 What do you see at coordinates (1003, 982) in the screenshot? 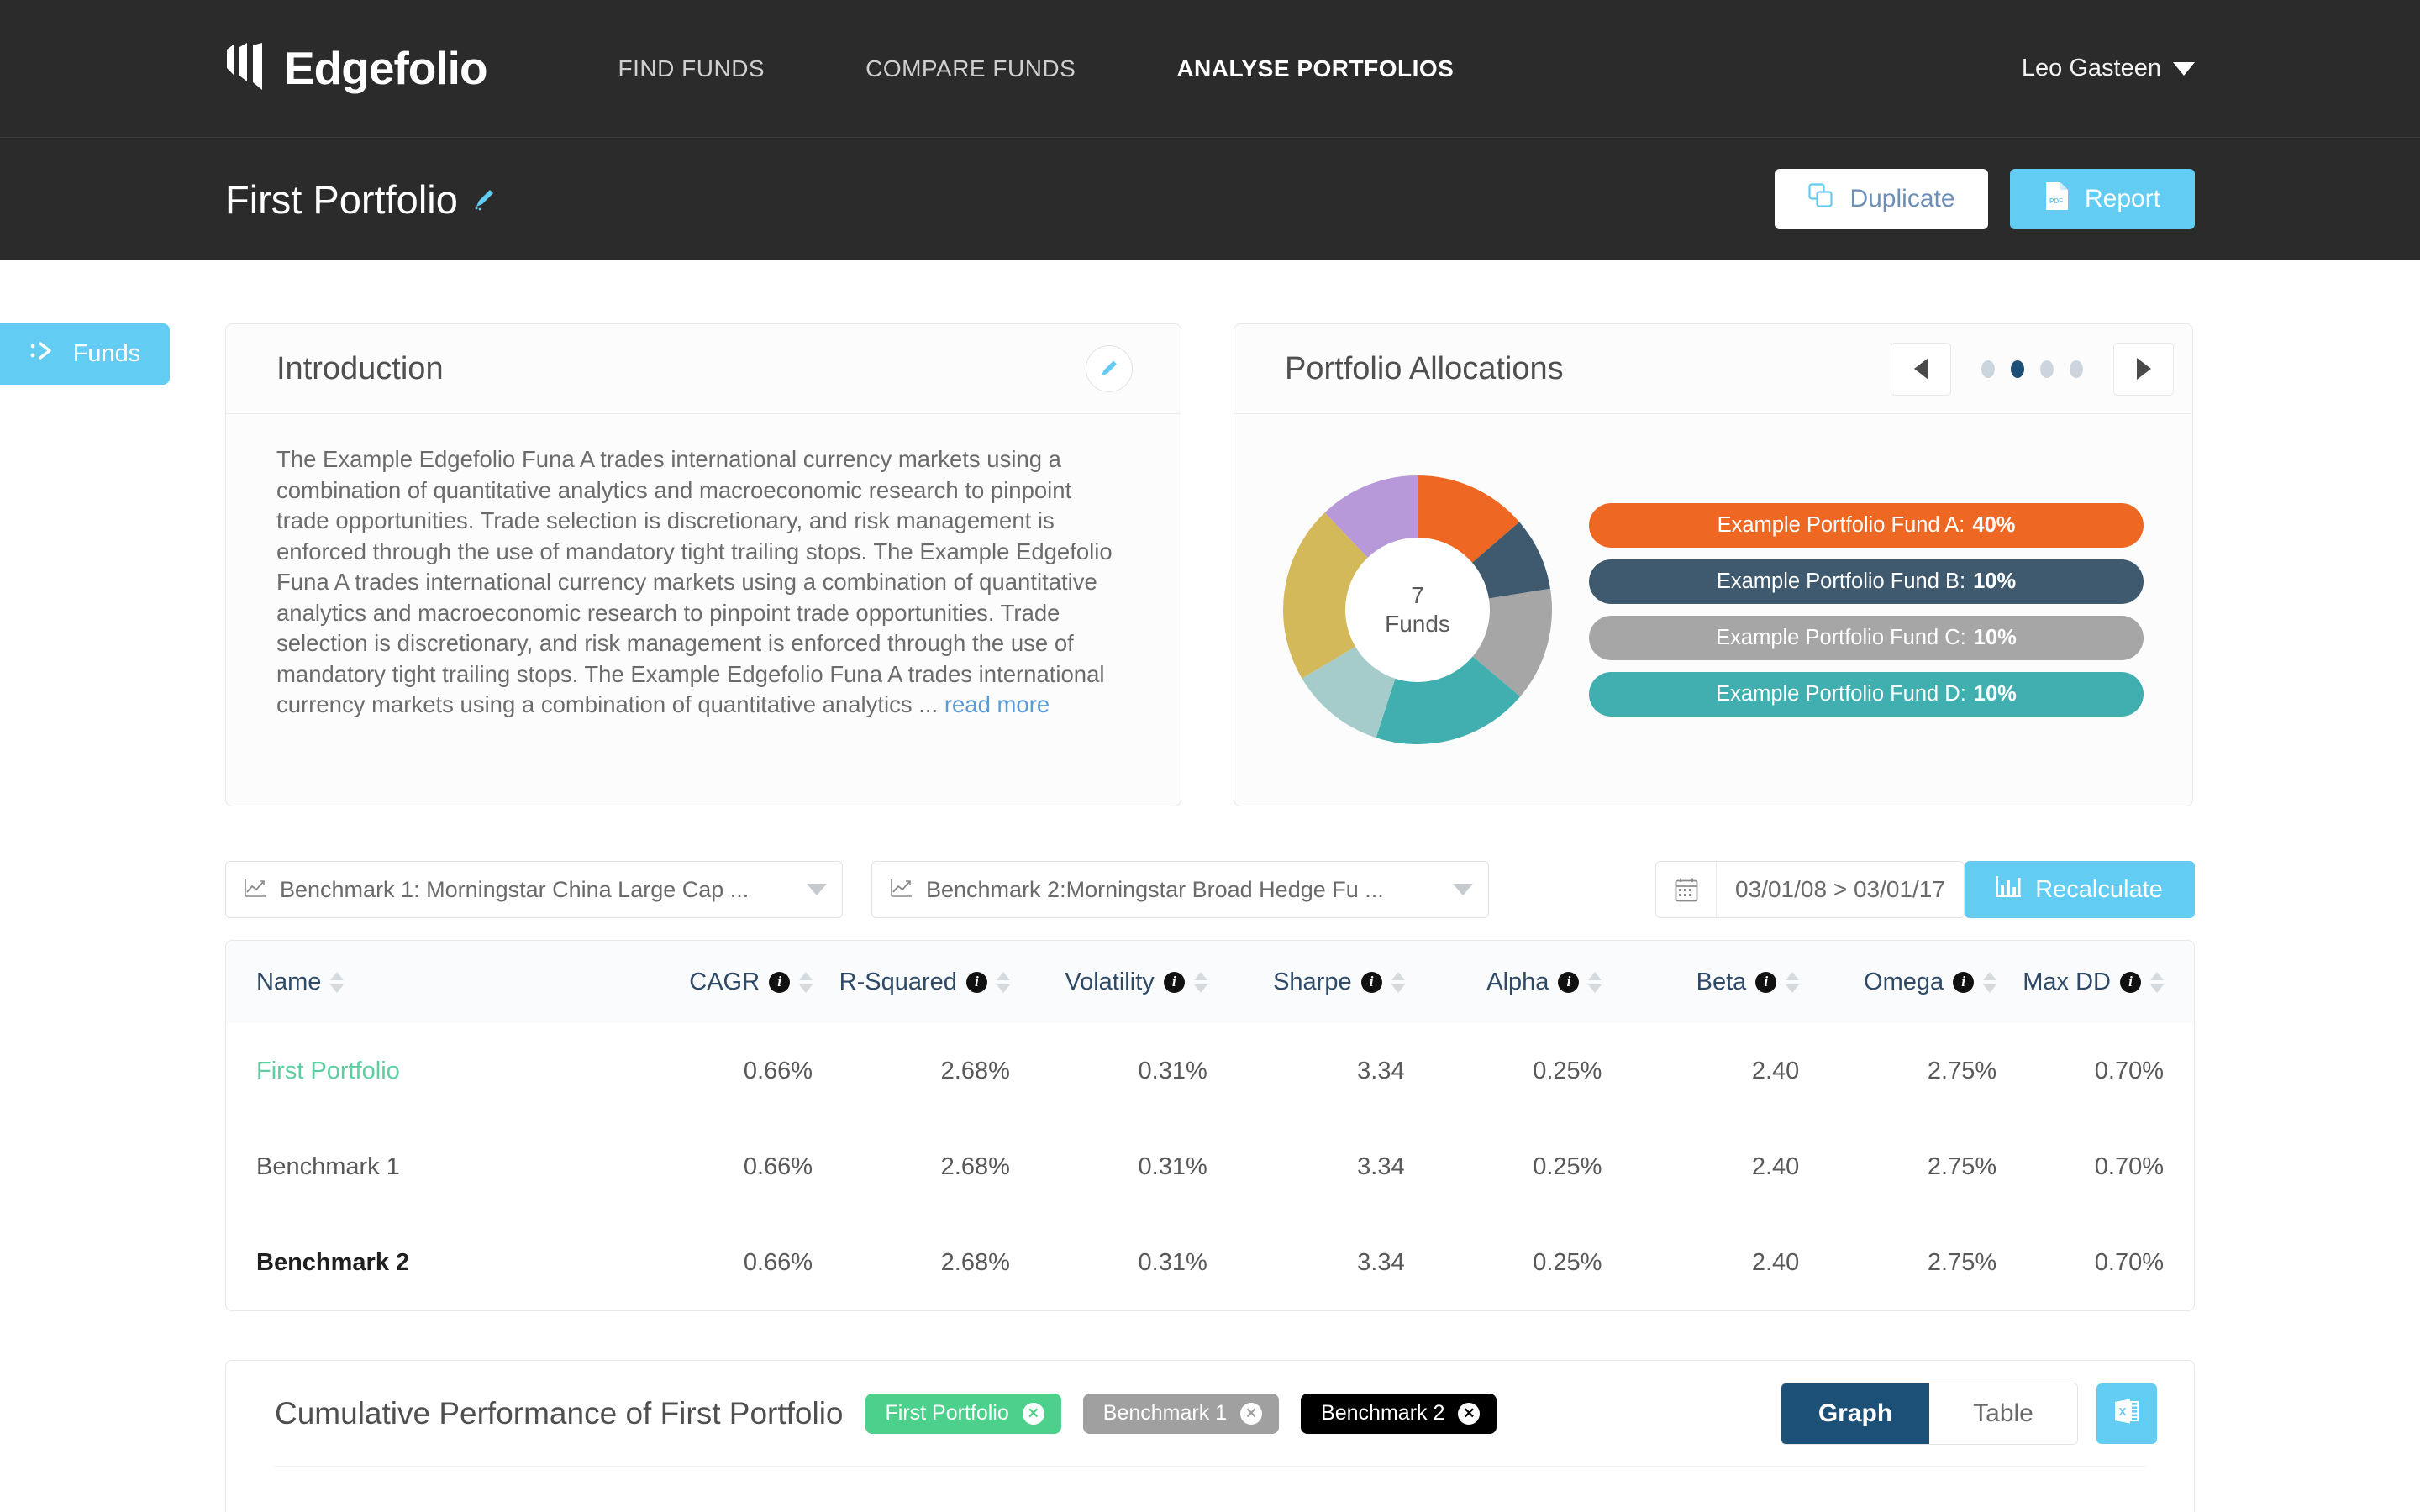
I see `sort-toggle-r-squared` at bounding box center [1003, 982].